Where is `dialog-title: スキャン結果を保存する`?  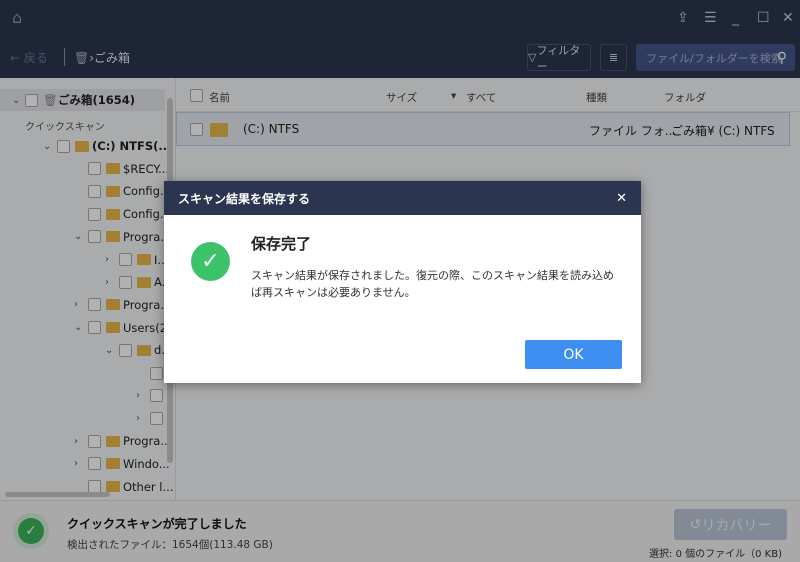
dialog-title: スキャン結果を保存する is located at coordinates (244, 198).